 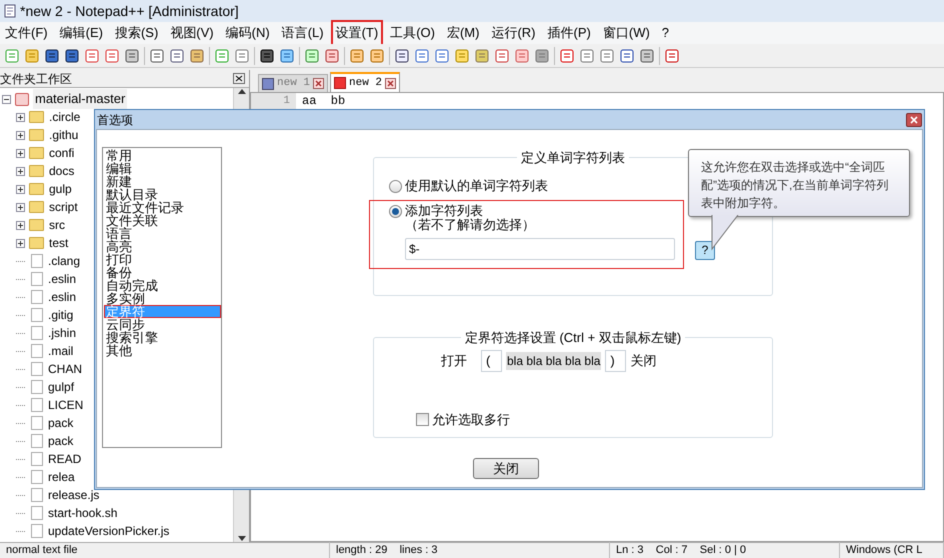 What do you see at coordinates (293, 84) in the screenshot?
I see `tab-label: new 1` at bounding box center [293, 84].